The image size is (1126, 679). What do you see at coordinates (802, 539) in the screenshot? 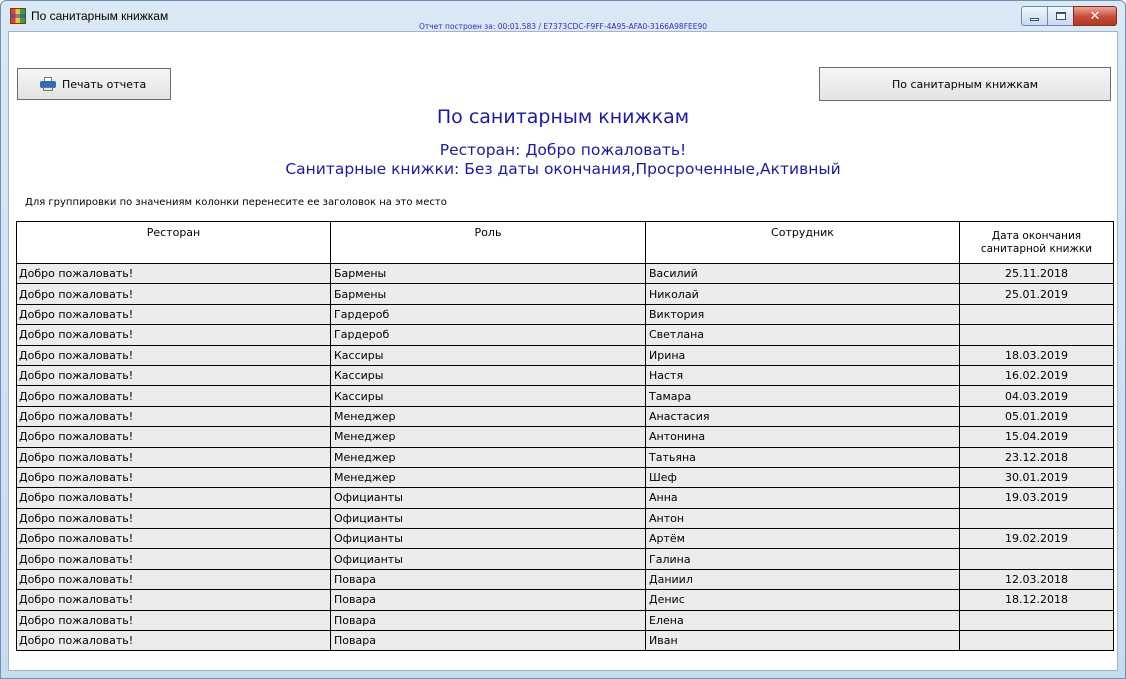
I see `cell-employee: Артём` at bounding box center [802, 539].